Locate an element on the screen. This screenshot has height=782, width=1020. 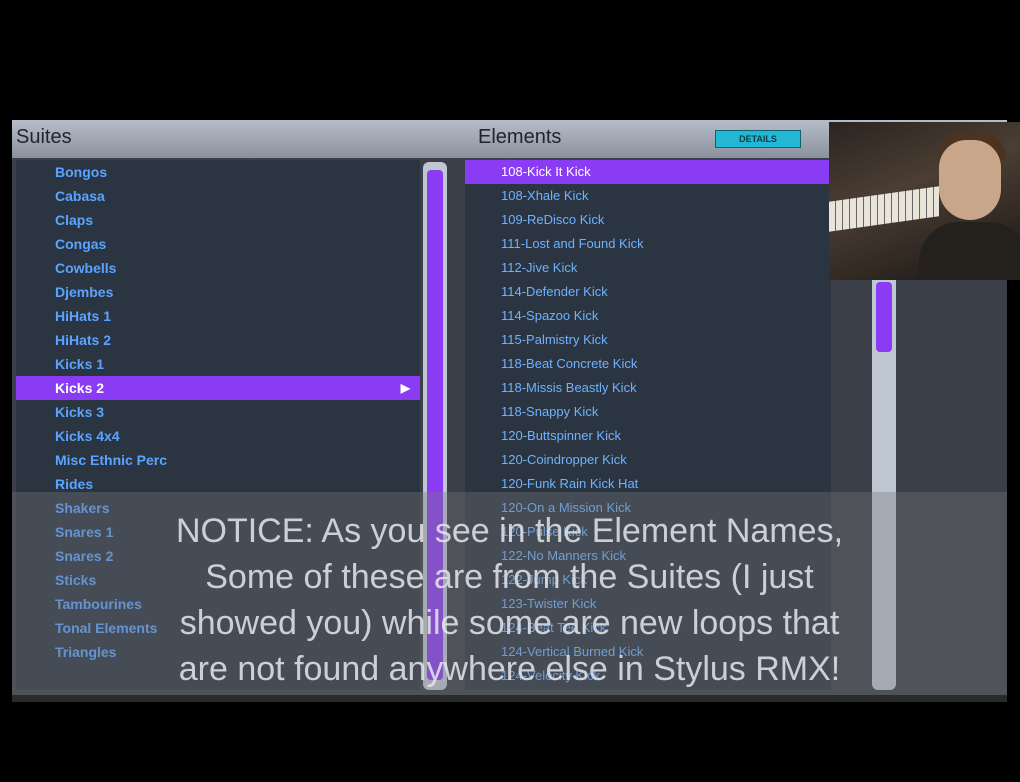
suite-item: Misc Ethnic Perc is located at coordinates (218, 460).